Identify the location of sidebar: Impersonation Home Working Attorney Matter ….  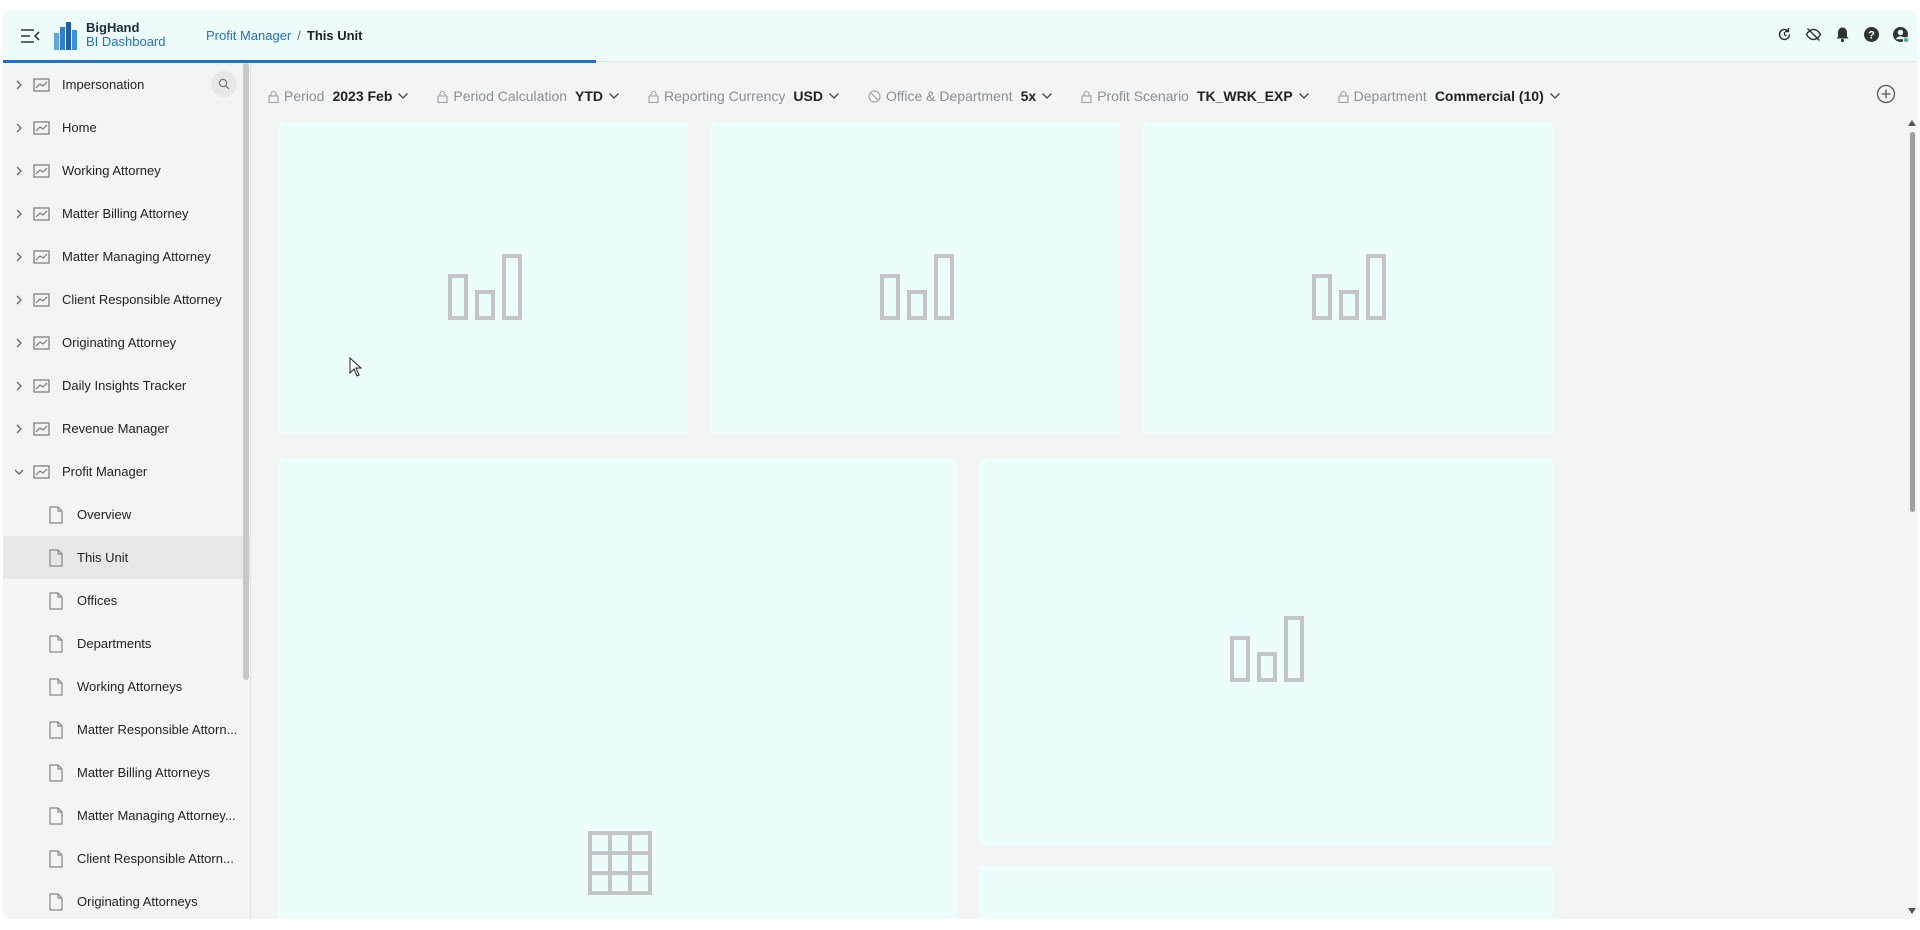
(127, 491).